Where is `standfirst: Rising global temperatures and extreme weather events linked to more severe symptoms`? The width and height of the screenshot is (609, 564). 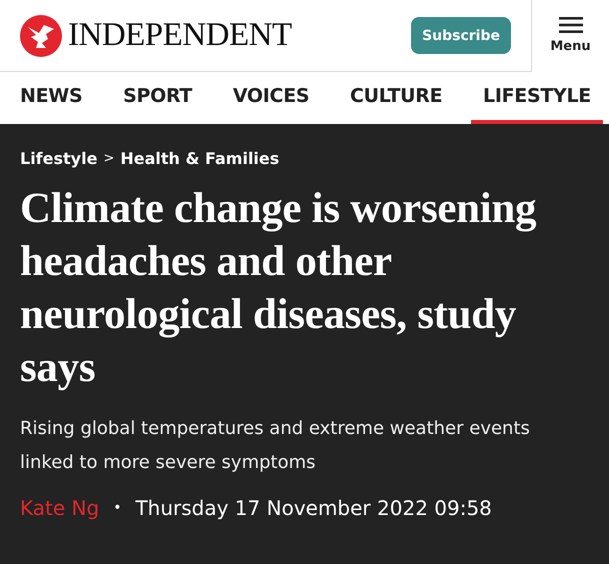
standfirst: Rising global temperatures and extreme weather events linked to more severe symptoms is located at coordinates (275, 446).